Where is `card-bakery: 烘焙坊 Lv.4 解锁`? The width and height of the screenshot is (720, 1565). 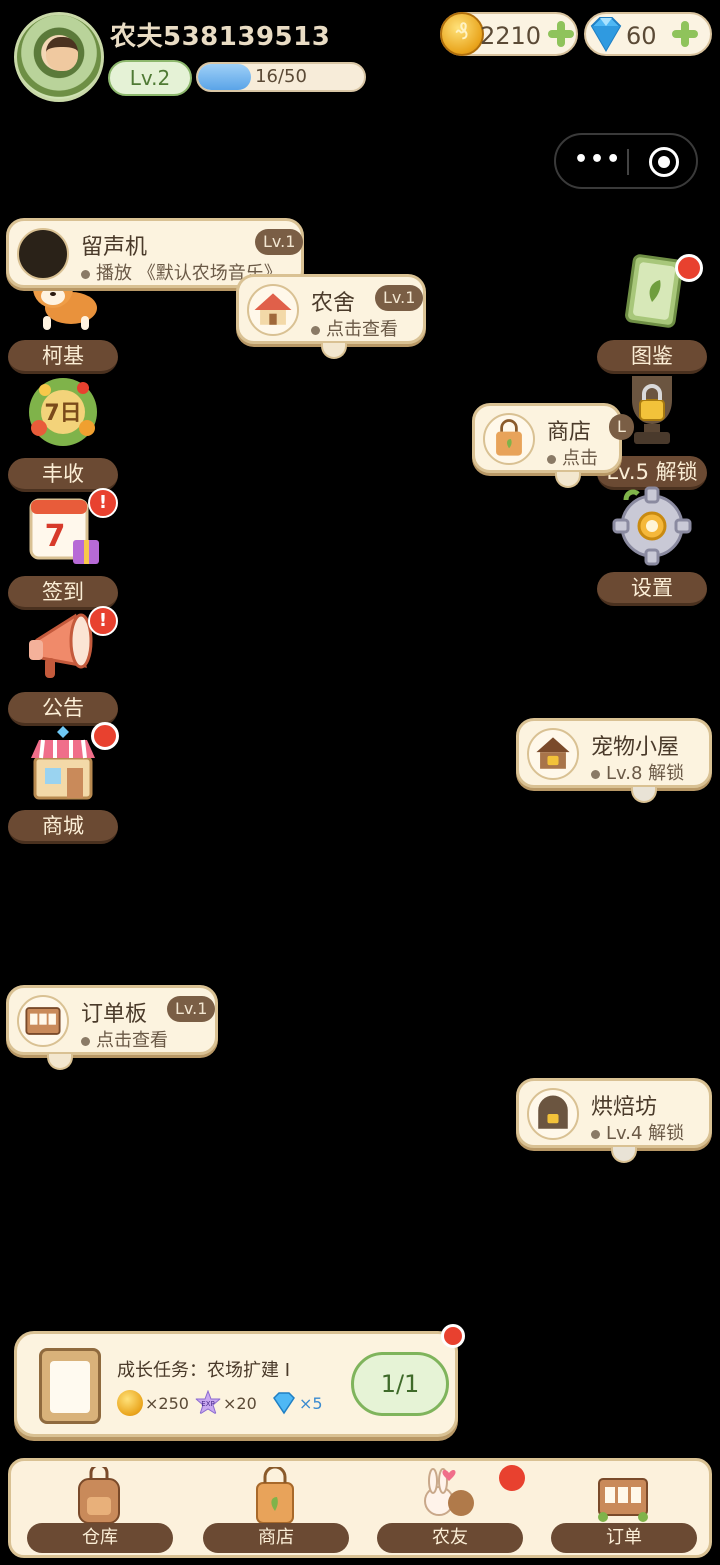 card-bakery: 烘焙坊 Lv.4 解锁 is located at coordinates (614, 1120).